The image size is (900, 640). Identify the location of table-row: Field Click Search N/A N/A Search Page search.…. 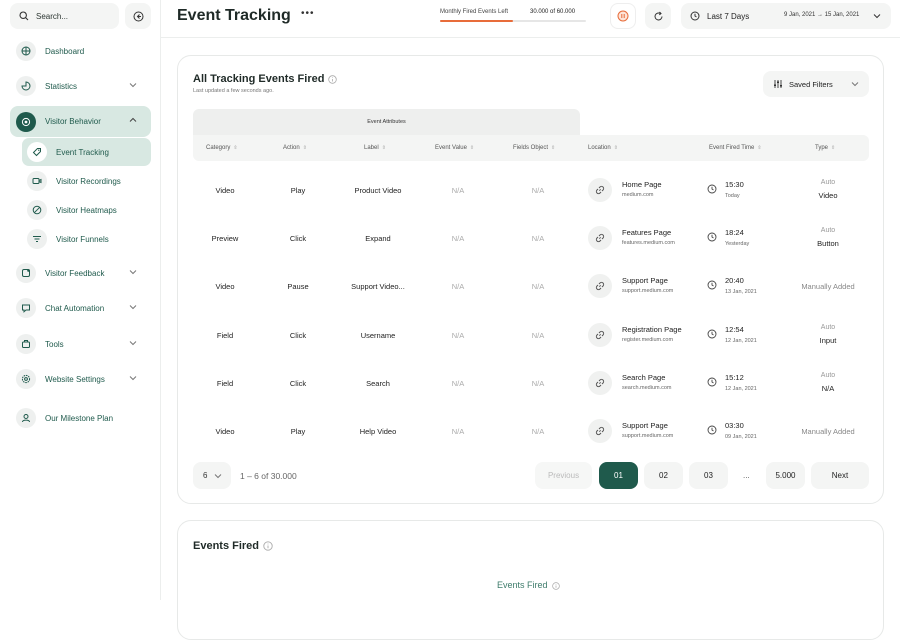
(531, 383).